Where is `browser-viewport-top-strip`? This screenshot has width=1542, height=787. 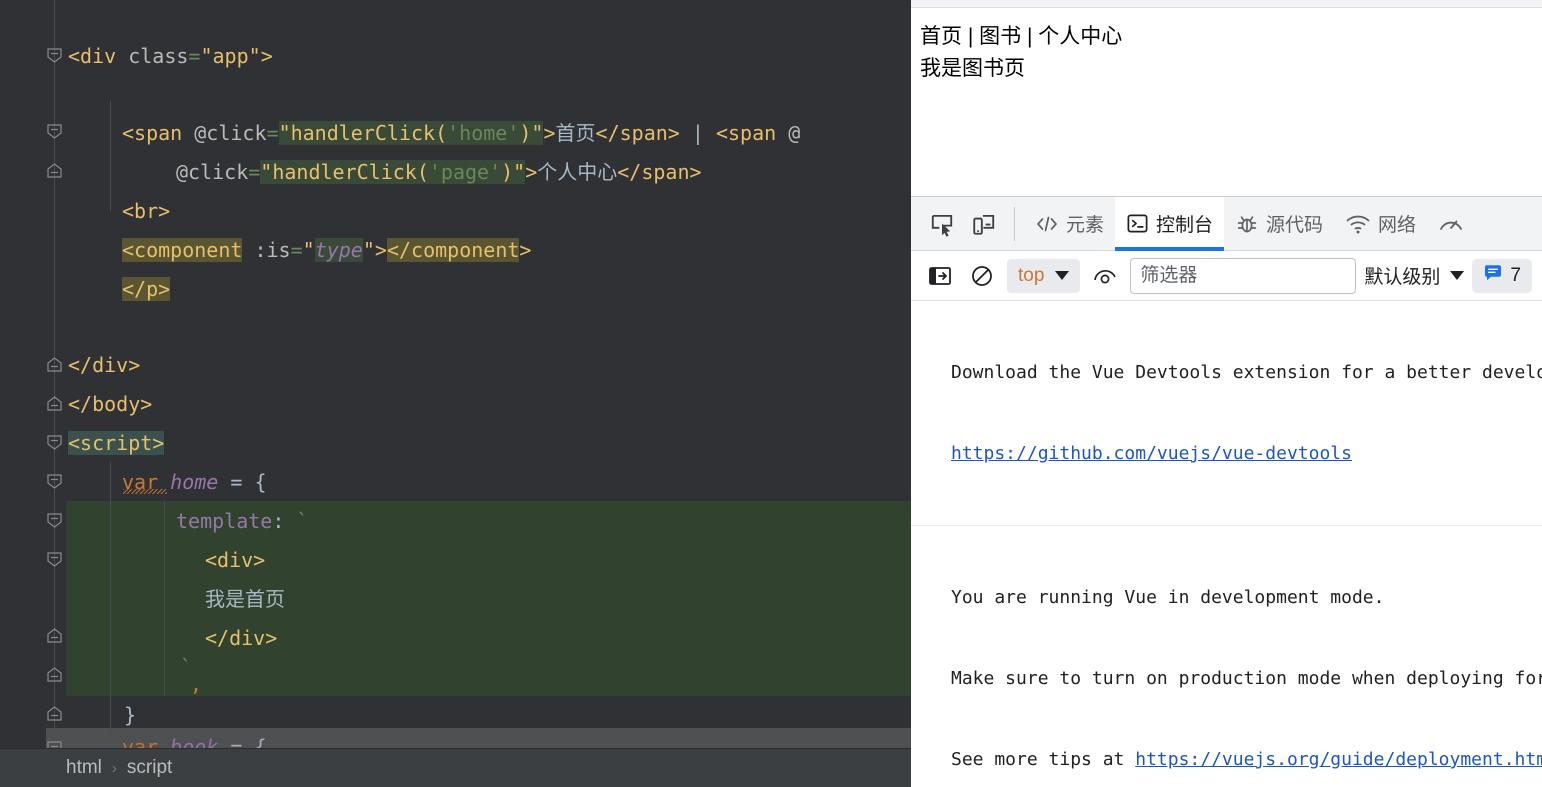 browser-viewport-top-strip is located at coordinates (1226, 4).